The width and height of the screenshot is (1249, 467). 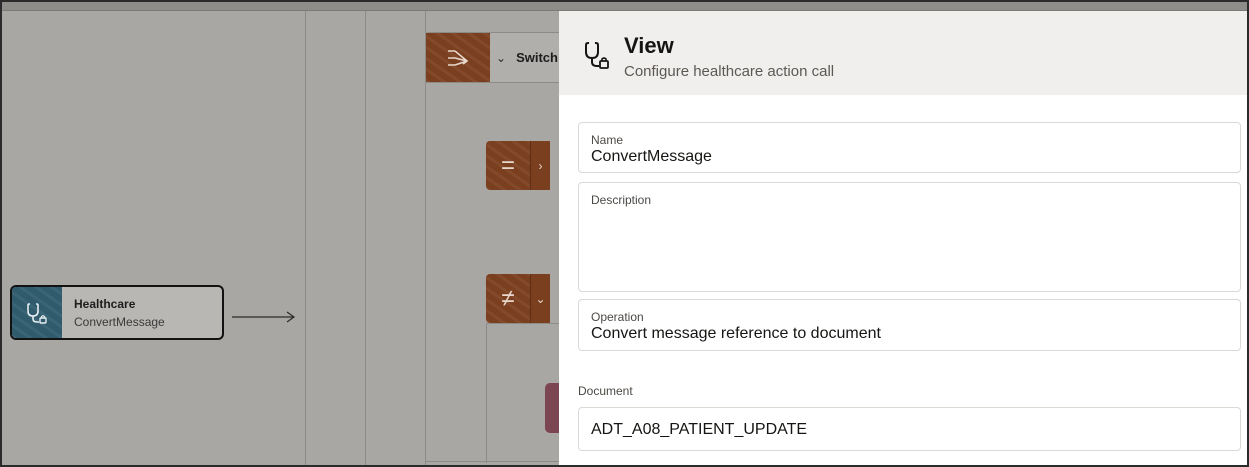 I want to click on branch-not-equal: ≠ ⌄, so click(x=518, y=298).